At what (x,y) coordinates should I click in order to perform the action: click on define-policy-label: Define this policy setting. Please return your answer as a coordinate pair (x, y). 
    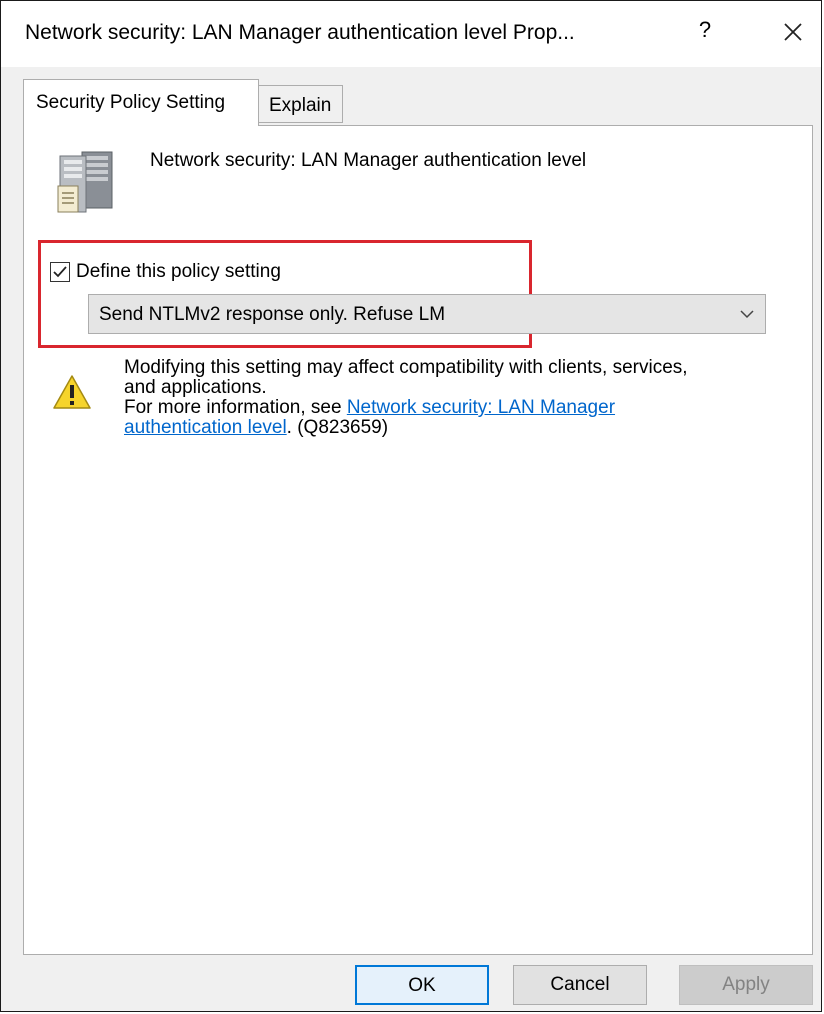
    Looking at the image, I should click on (178, 272).